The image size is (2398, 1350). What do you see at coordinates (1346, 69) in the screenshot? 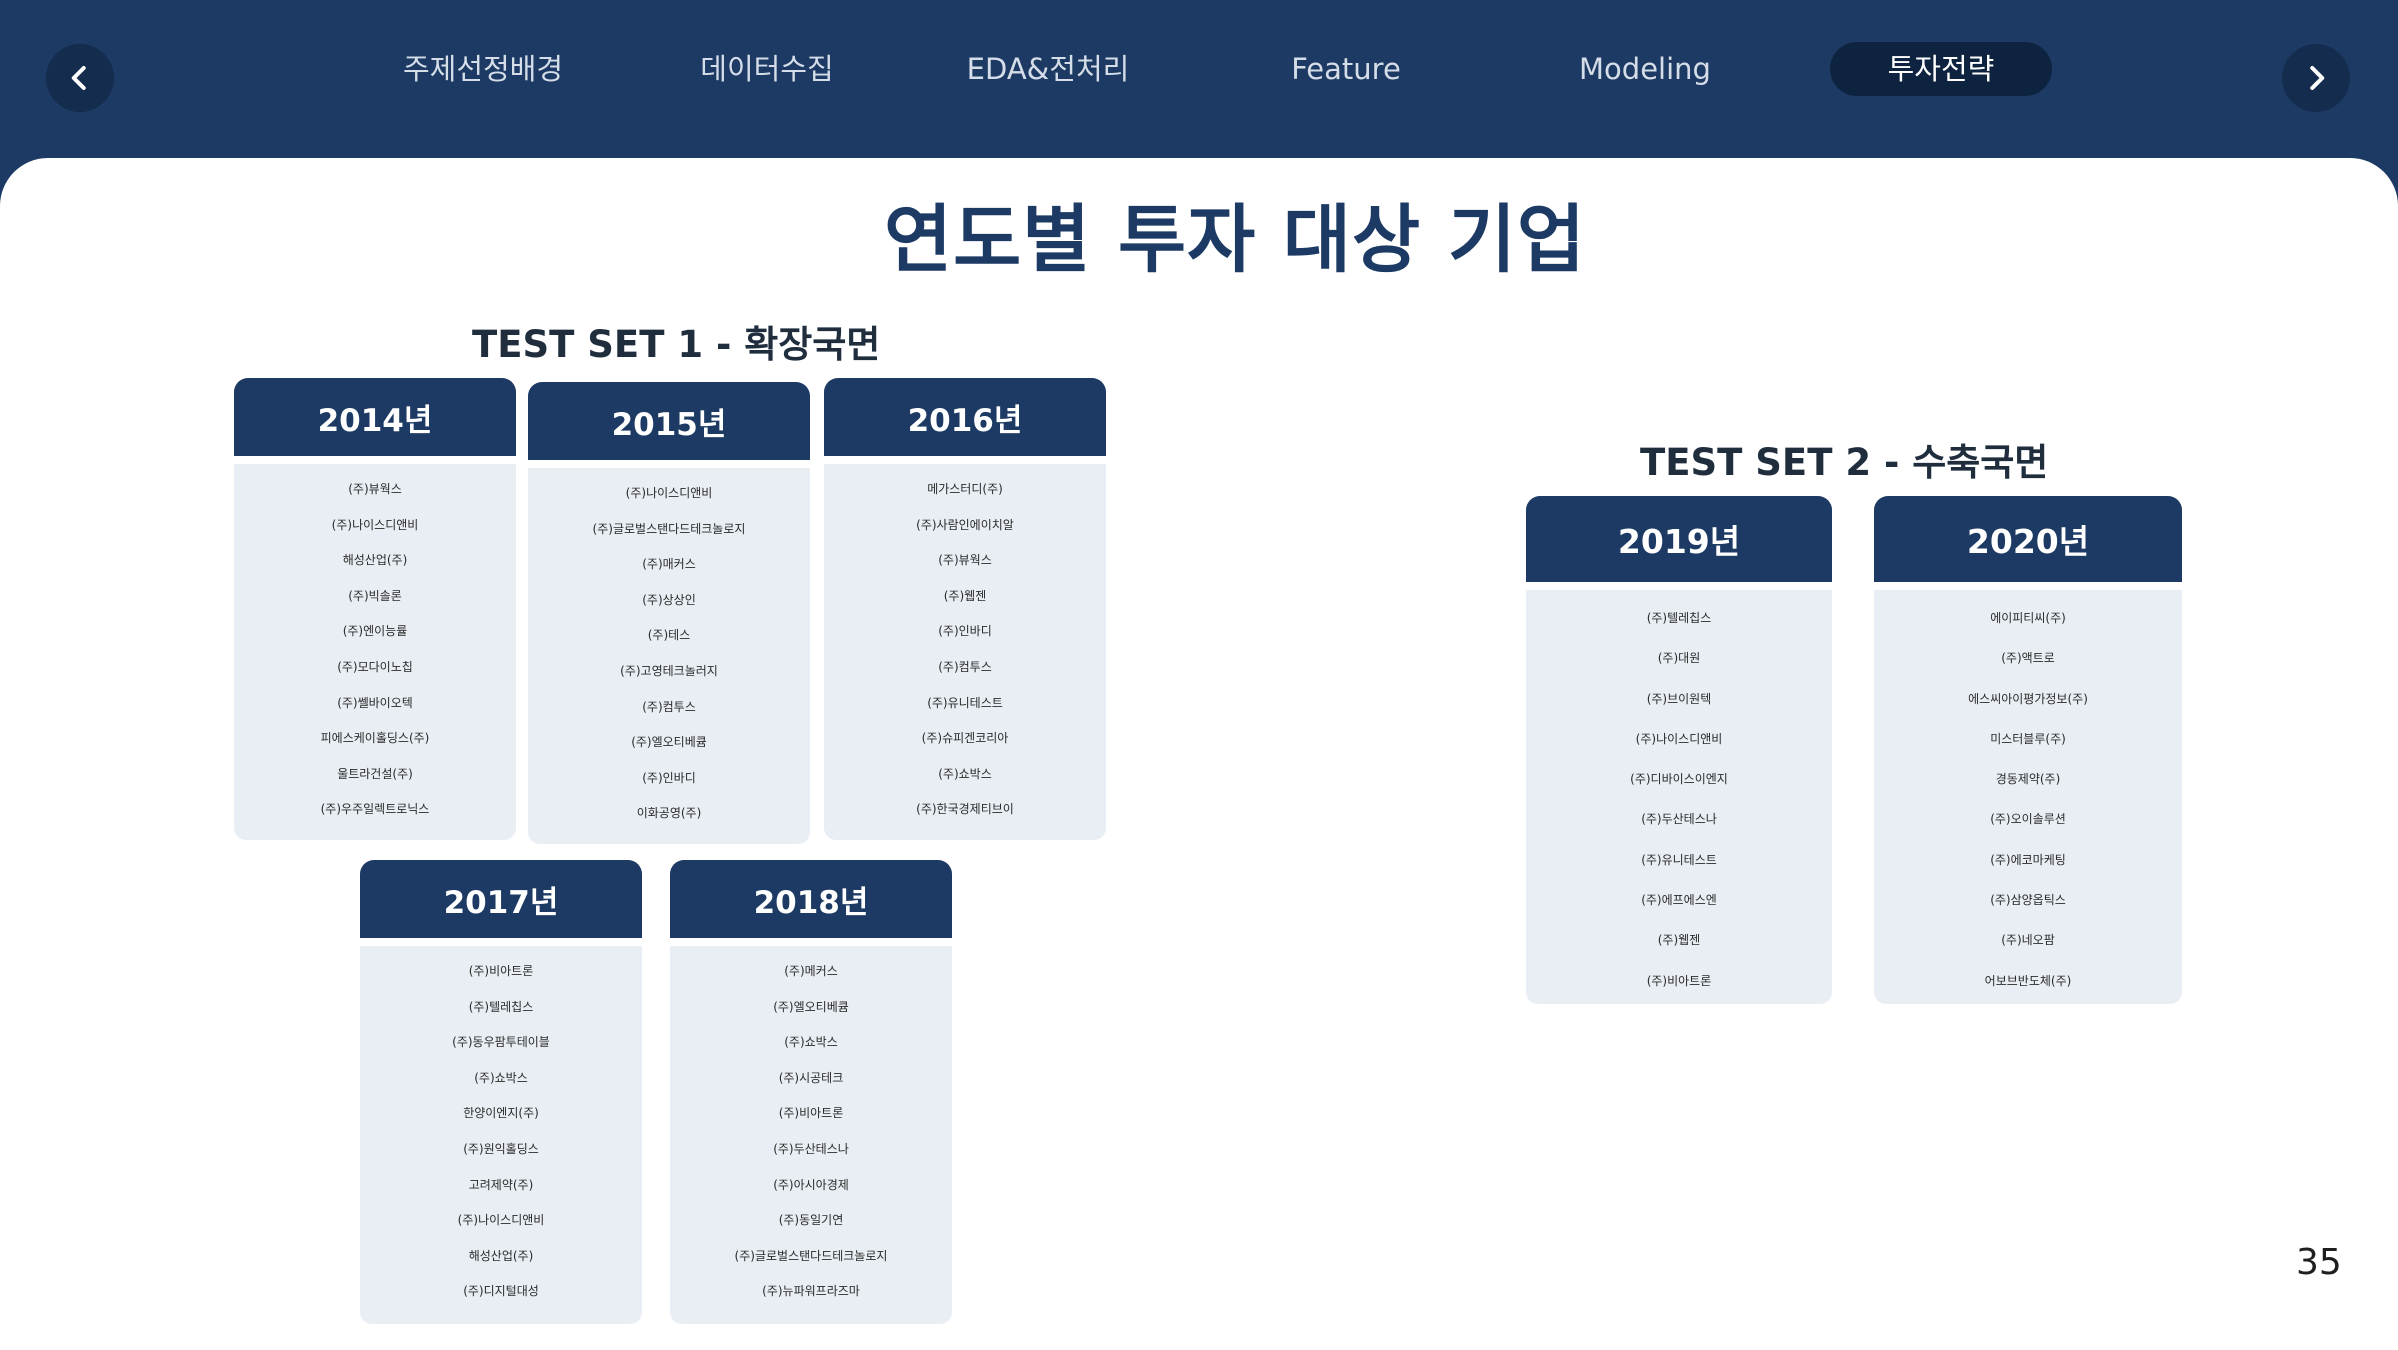
I see `tab-feature: Feature` at bounding box center [1346, 69].